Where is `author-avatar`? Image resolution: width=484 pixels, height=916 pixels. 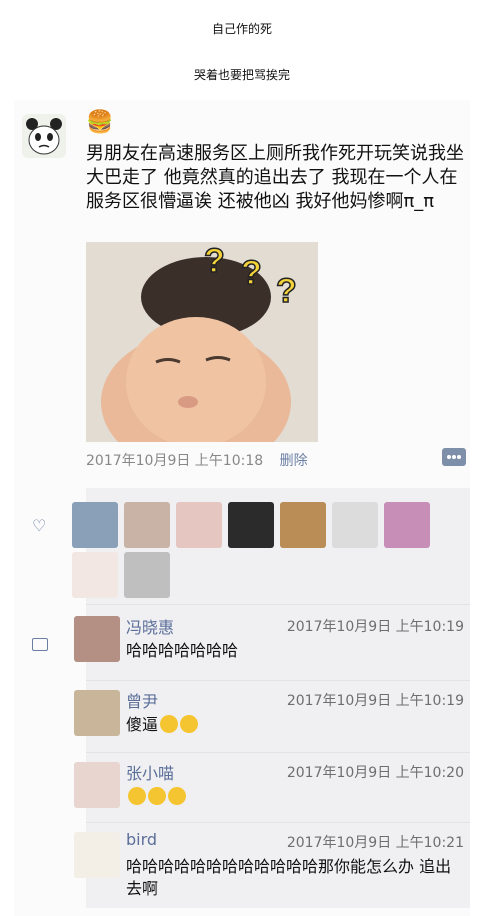 author-avatar is located at coordinates (44, 136).